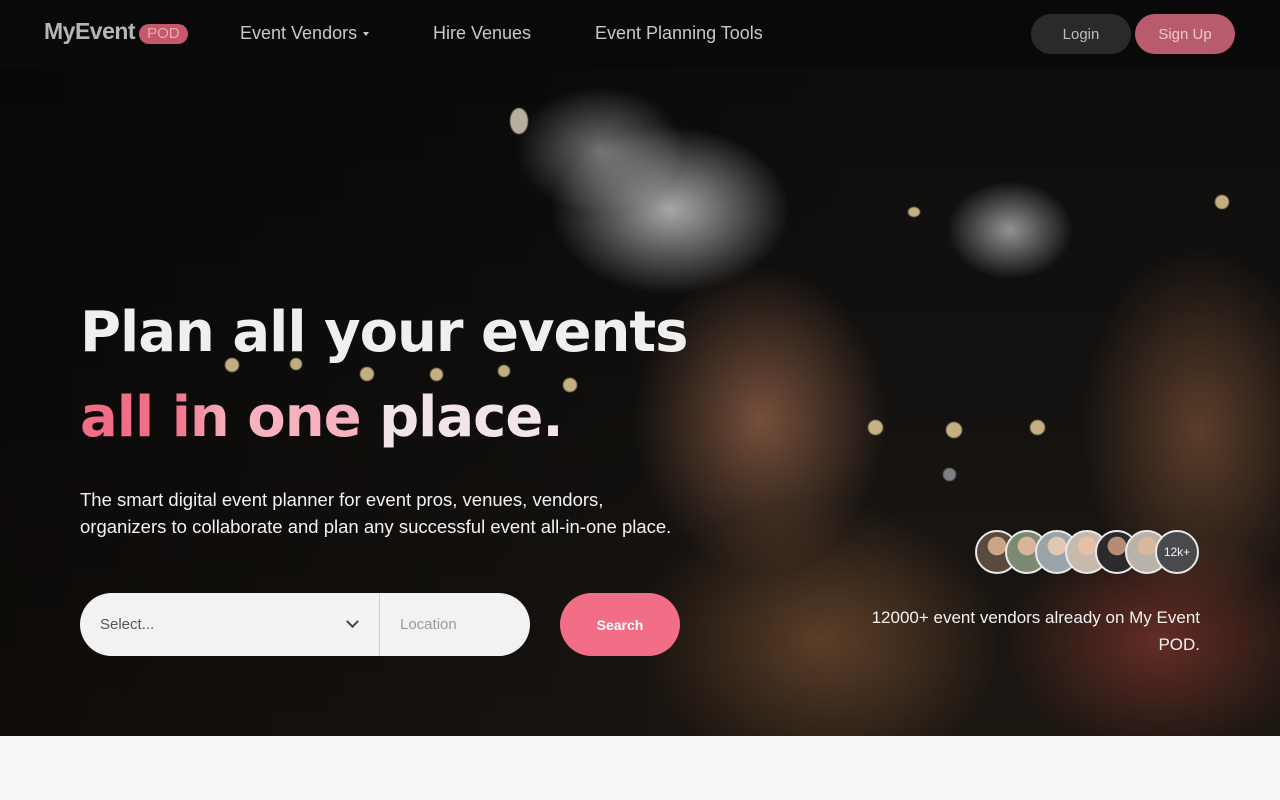 This screenshot has height=800, width=1280. I want to click on hero-headline: Plan all your events all in one place., so click(384, 373).